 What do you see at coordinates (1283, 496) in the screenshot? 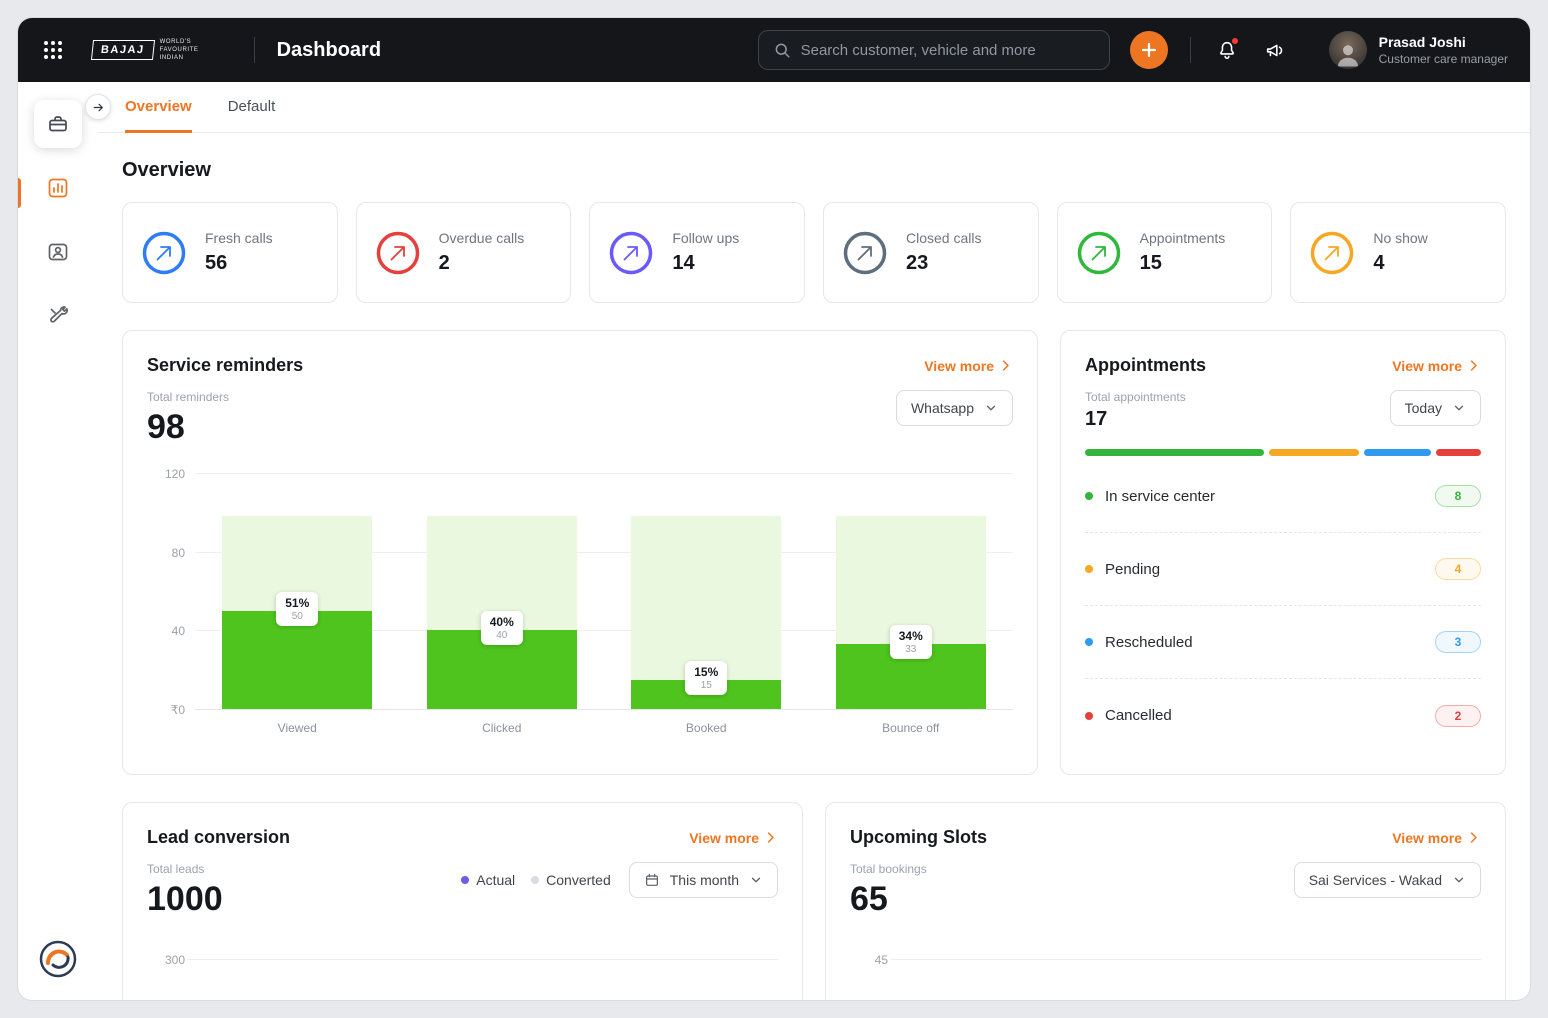
I see `appointment-status-row: In service center 8` at bounding box center [1283, 496].